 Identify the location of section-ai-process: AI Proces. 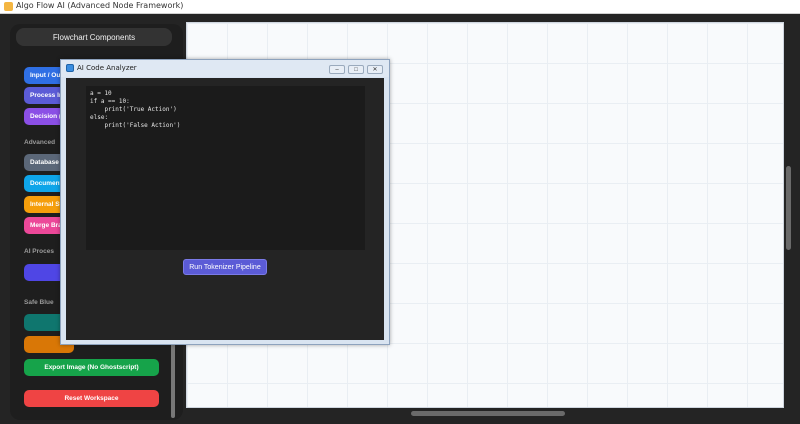
(39, 251).